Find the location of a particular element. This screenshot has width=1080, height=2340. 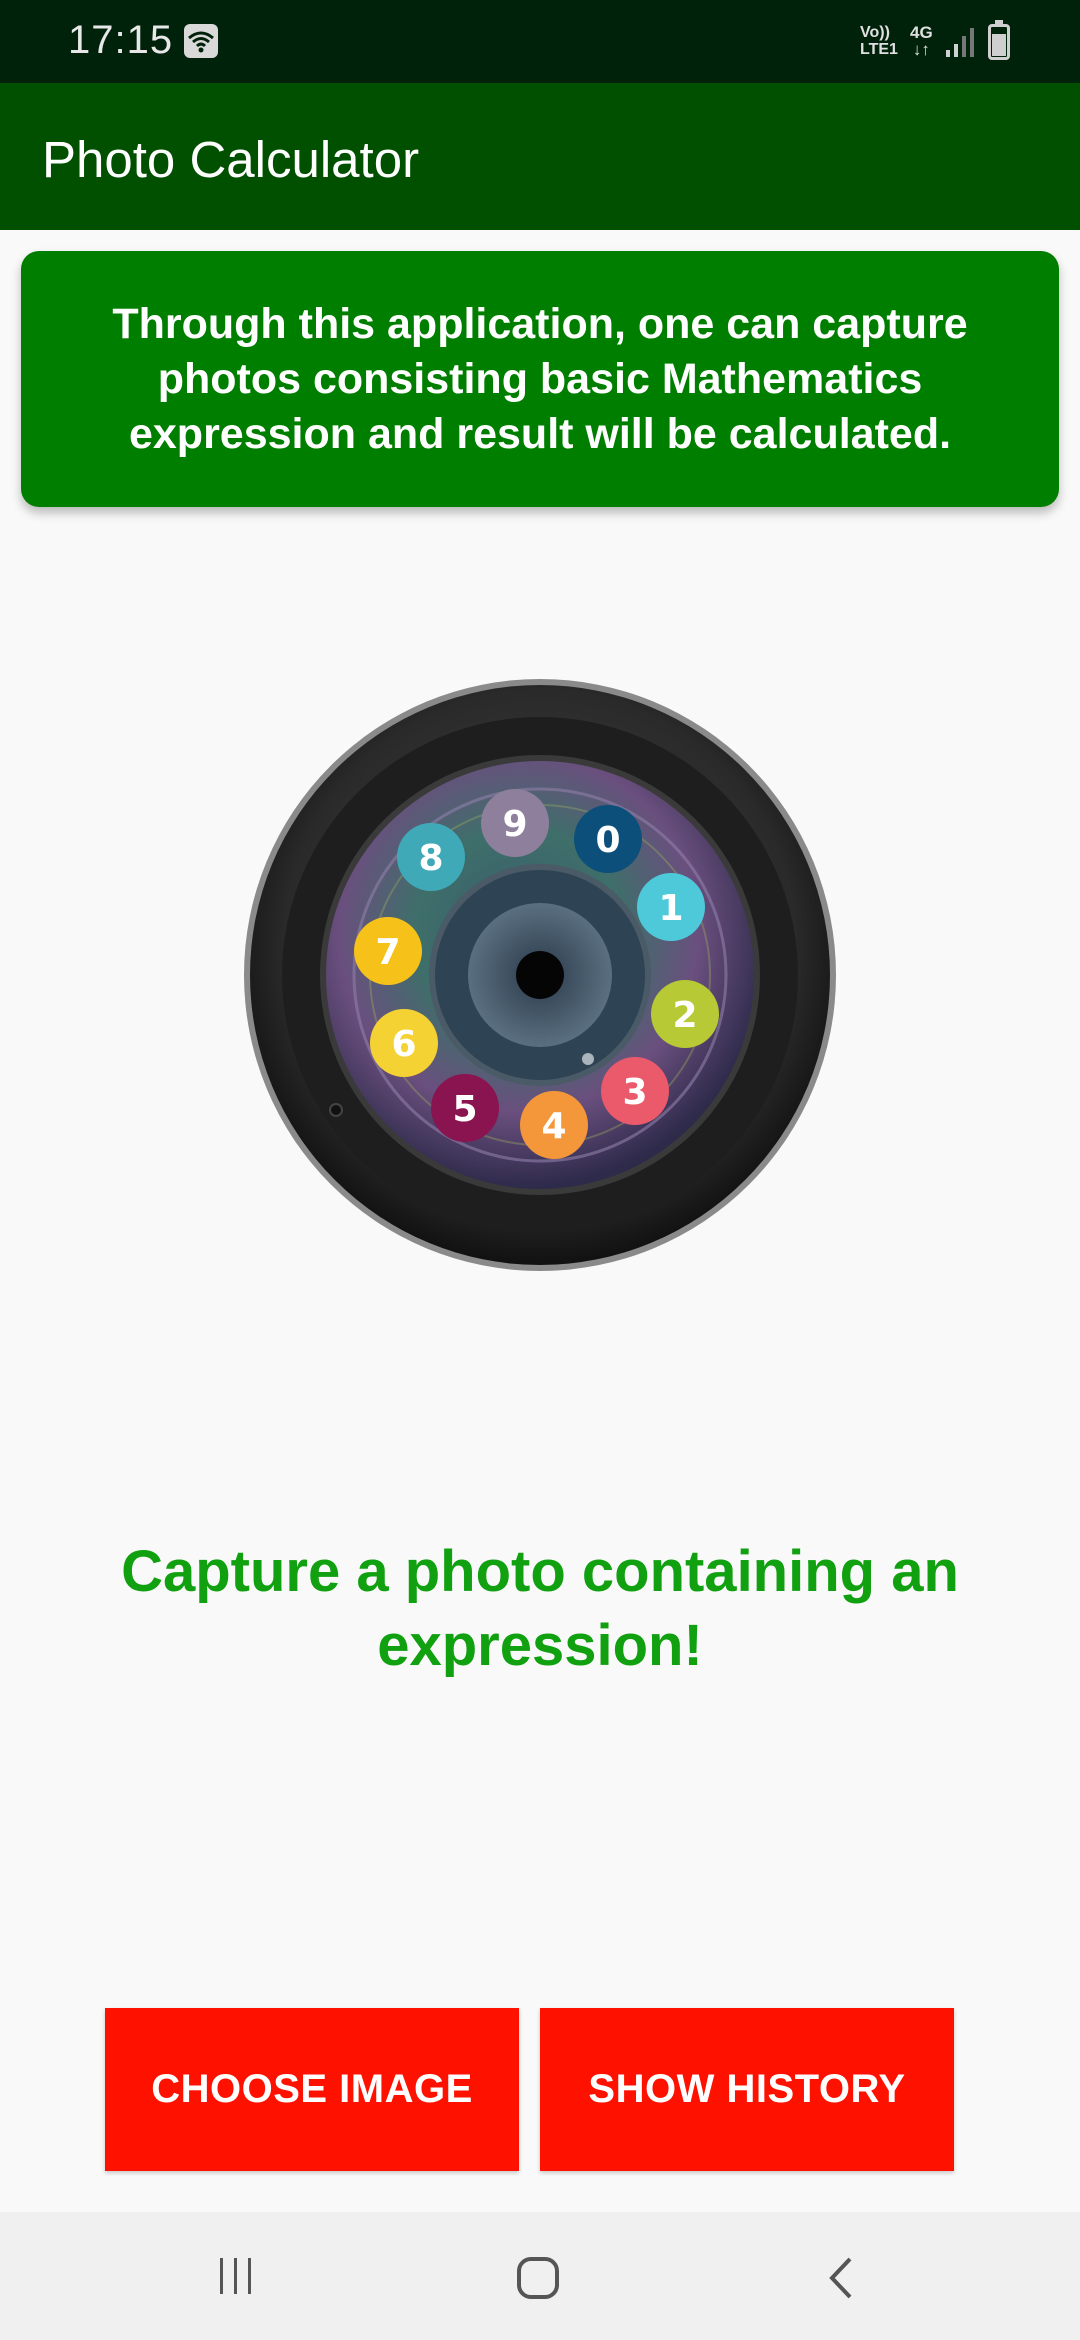

digit-badge-6: 6 is located at coordinates (404, 1043).